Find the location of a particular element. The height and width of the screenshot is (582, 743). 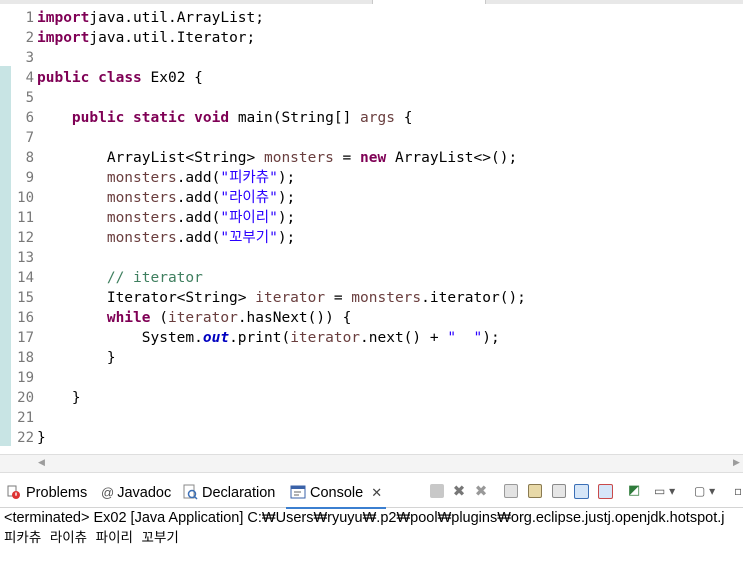

tab-javadoc: @ Javadoc is located at coordinates (136, 493).